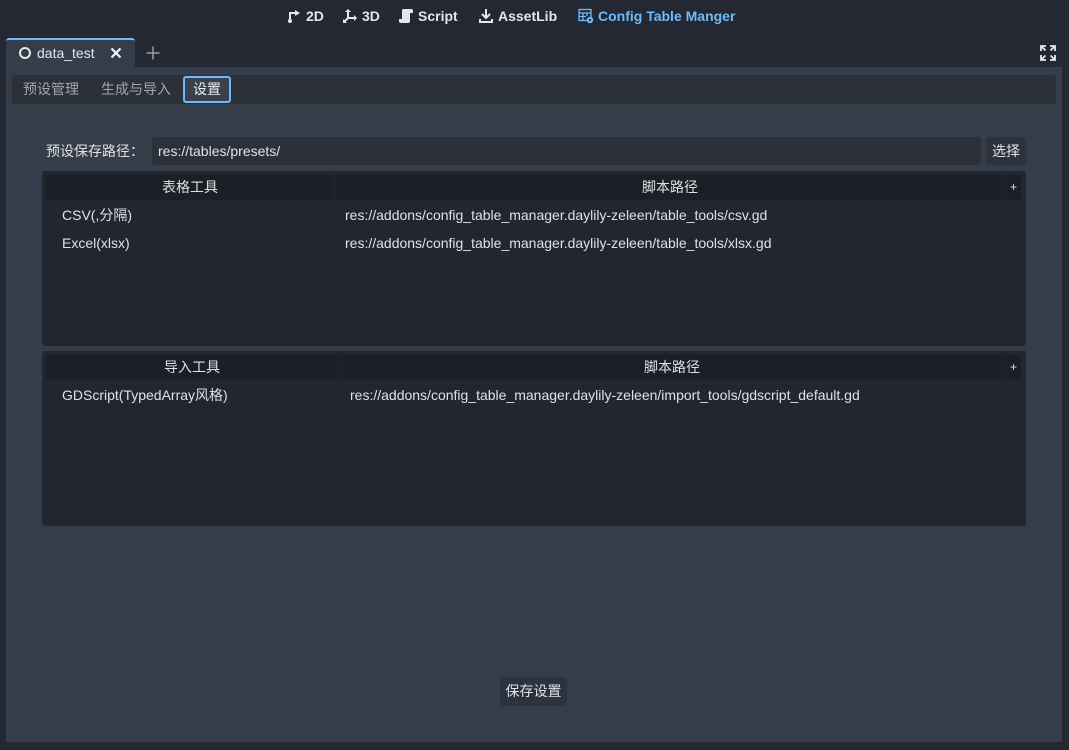  Describe the element at coordinates (361, 16) in the screenshot. I see `main-screen-3d-button: 3D` at that location.